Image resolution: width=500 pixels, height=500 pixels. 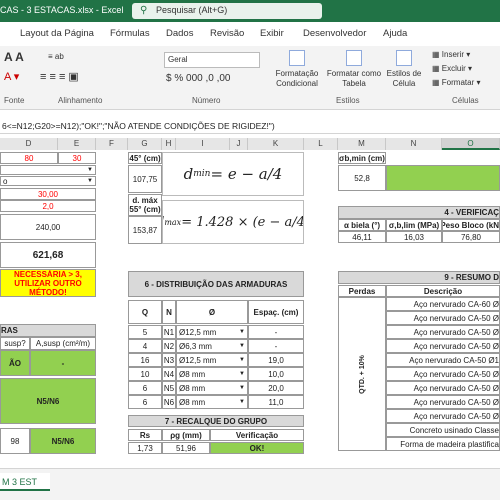 I want to click on dist-esp: 19,0, so click(x=276, y=360).